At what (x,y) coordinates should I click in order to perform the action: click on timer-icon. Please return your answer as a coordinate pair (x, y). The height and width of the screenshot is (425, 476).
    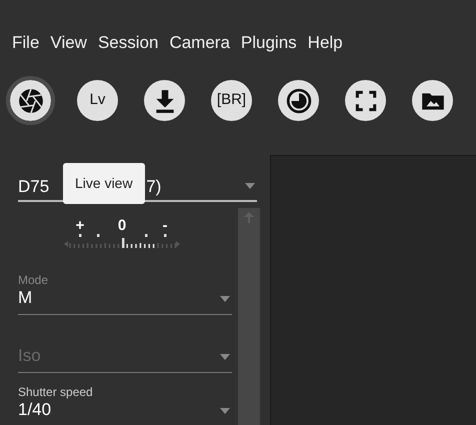
    Looking at the image, I should click on (299, 101).